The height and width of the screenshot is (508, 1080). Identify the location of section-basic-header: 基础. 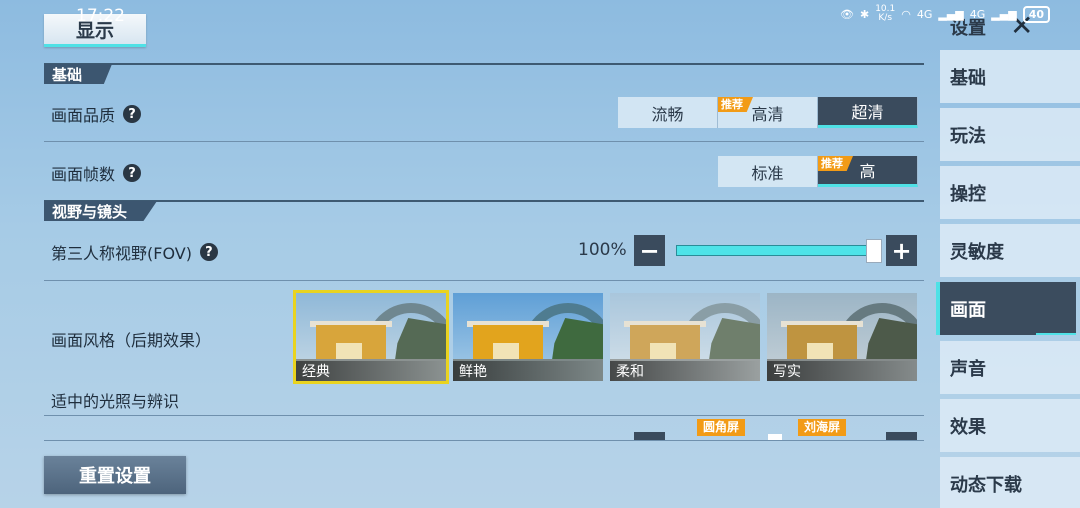
(78, 74).